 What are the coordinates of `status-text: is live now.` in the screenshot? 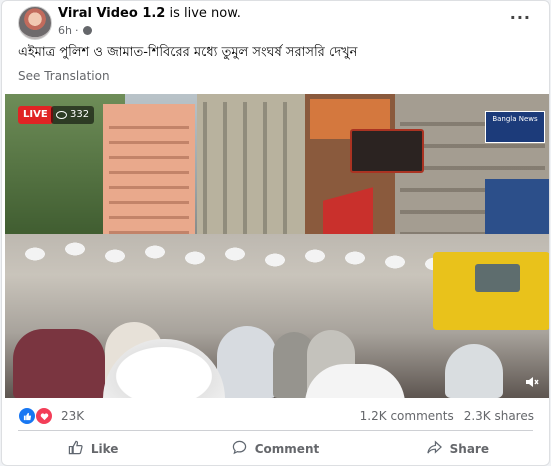 It's located at (203, 13).